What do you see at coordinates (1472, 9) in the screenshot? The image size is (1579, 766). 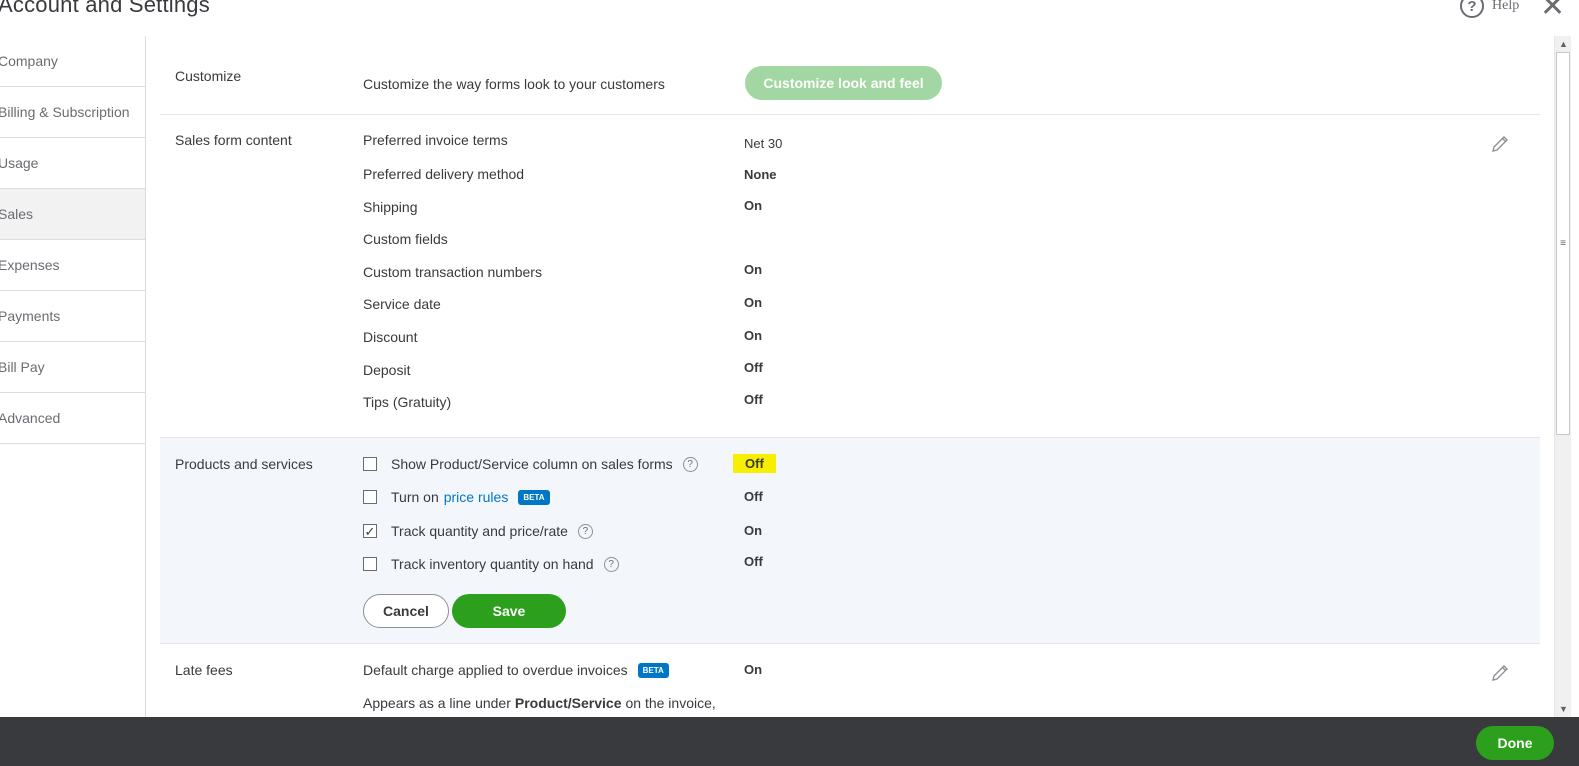 I see `help-icon: ?` at bounding box center [1472, 9].